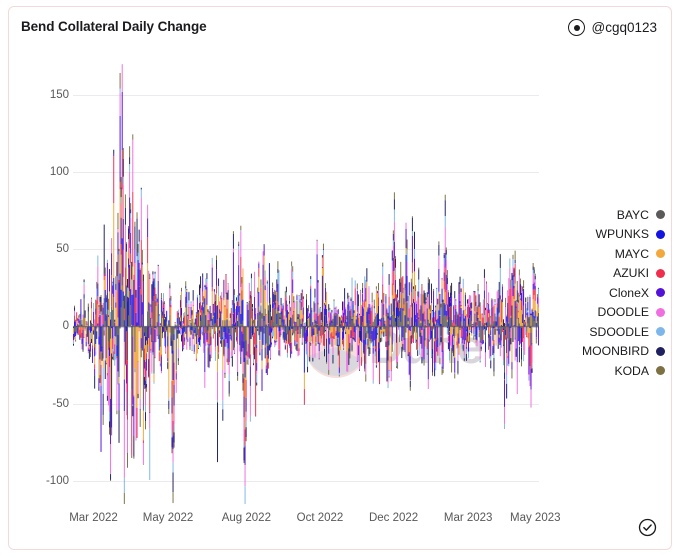 The height and width of the screenshot is (558, 680). Describe the element at coordinates (615, 254) in the screenshot. I see `legend-item: MAYC` at that location.